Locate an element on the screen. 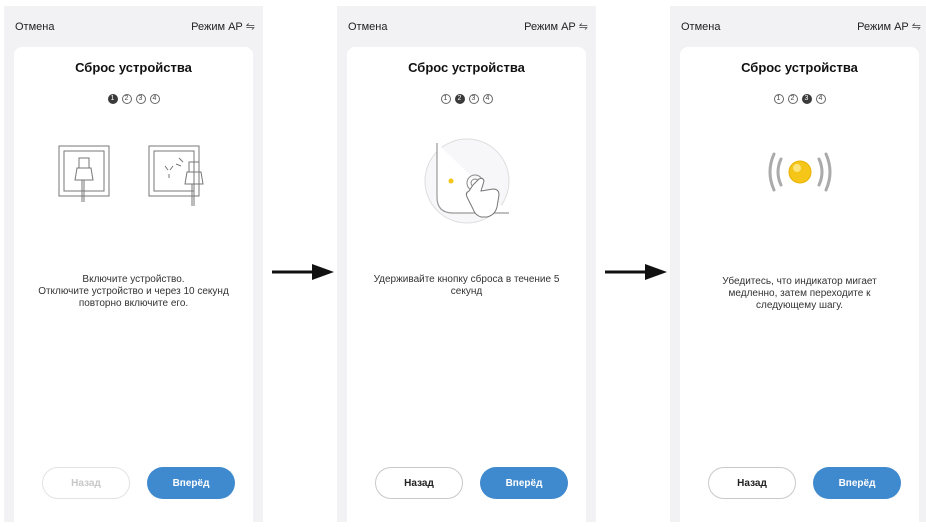 This screenshot has height=527, width=926. reset-button-illustration is located at coordinates (466, 183).